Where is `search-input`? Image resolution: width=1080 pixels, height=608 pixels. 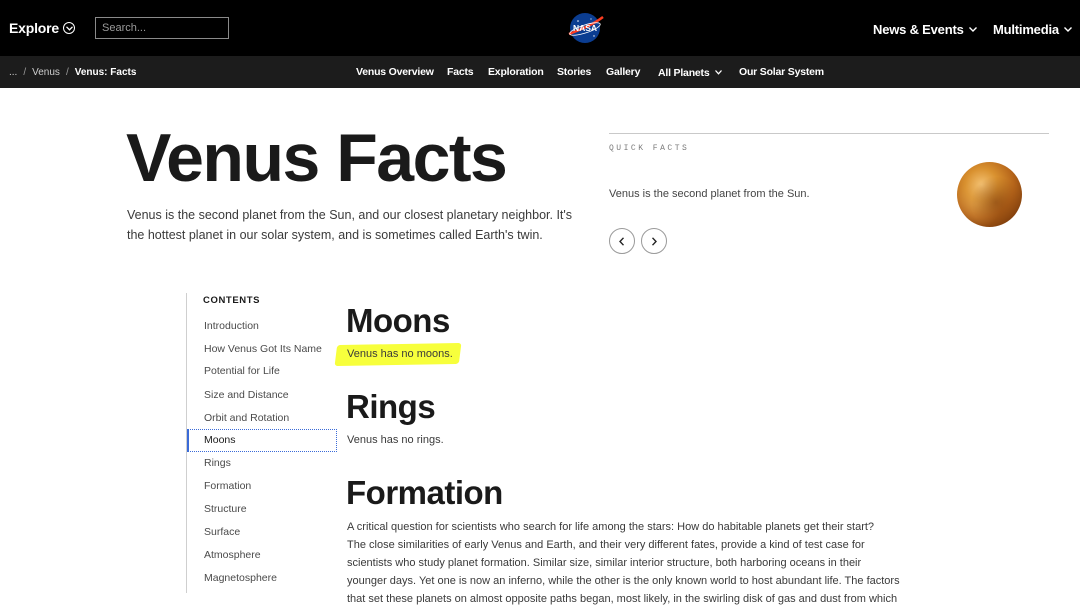 search-input is located at coordinates (162, 28).